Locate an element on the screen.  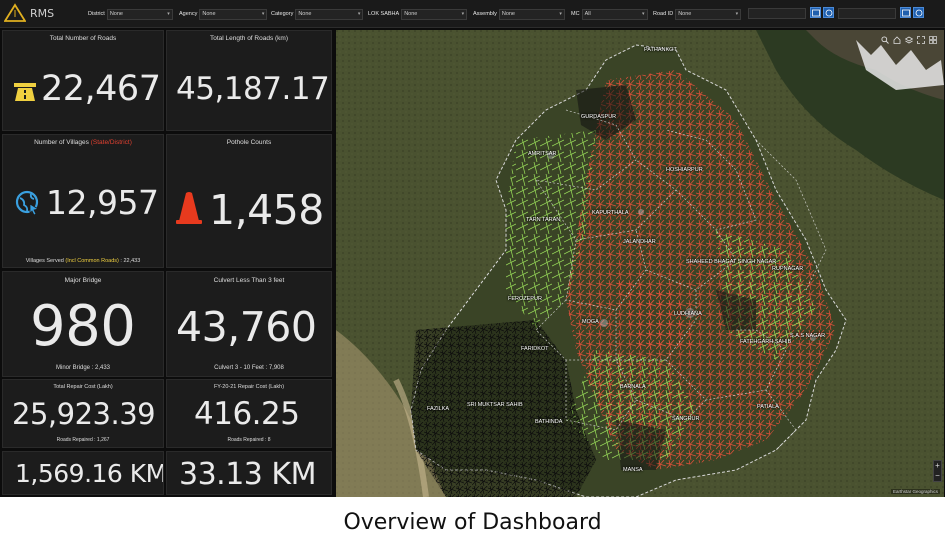
figure-caption: Overview of Dashboard is located at coordinates (472, 522).